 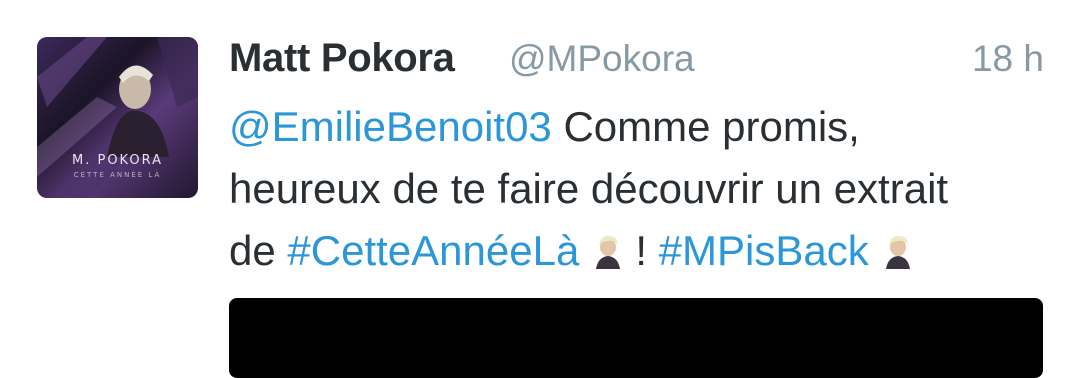 I want to click on hashtag-link: #MPisBack, so click(x=764, y=250).